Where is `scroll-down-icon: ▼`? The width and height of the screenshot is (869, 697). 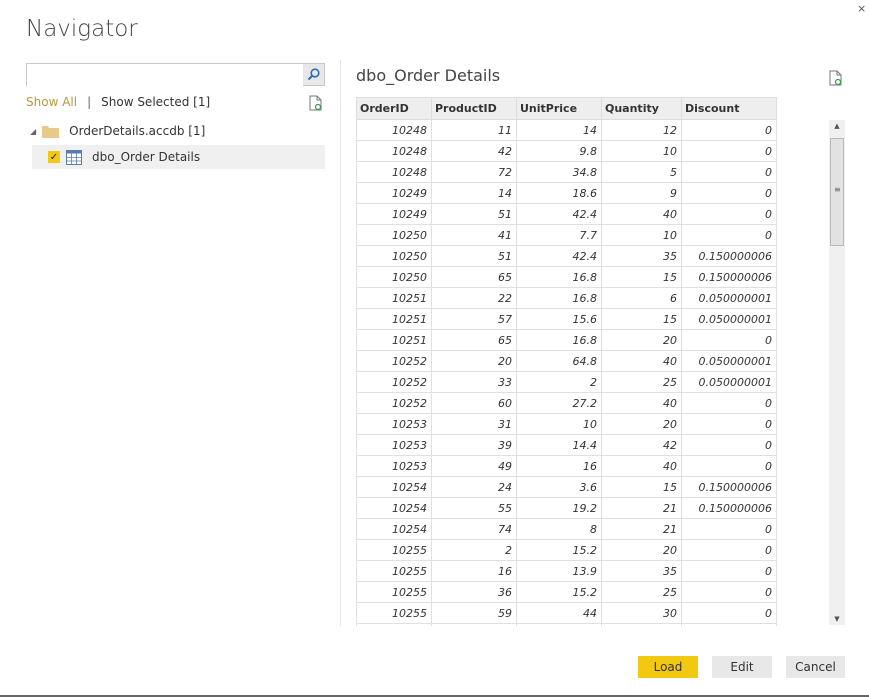
scroll-down-icon: ▼ is located at coordinates (837, 619).